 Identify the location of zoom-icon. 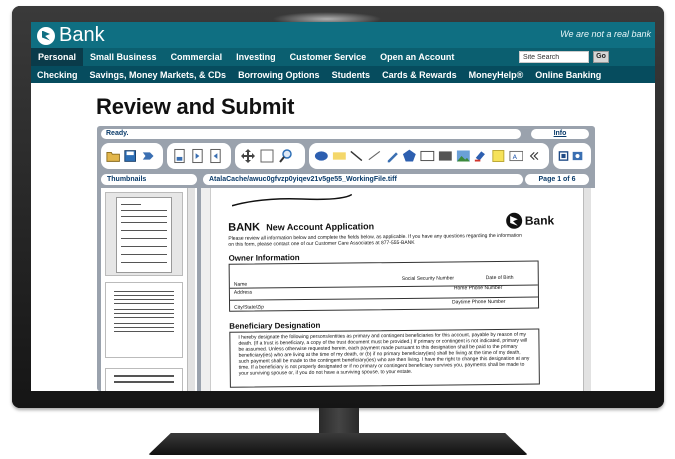
(286, 156).